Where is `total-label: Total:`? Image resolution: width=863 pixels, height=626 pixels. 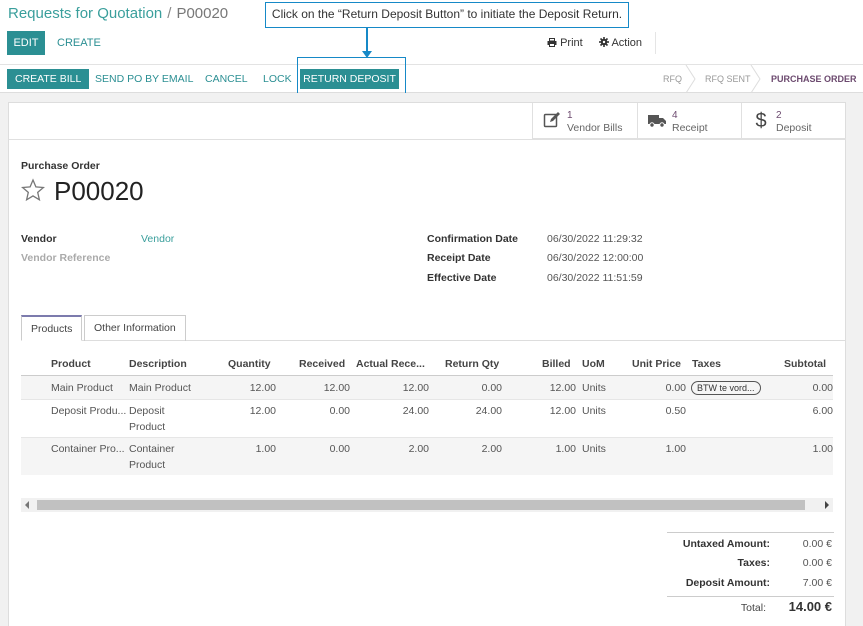 total-label: Total: is located at coordinates (753, 608).